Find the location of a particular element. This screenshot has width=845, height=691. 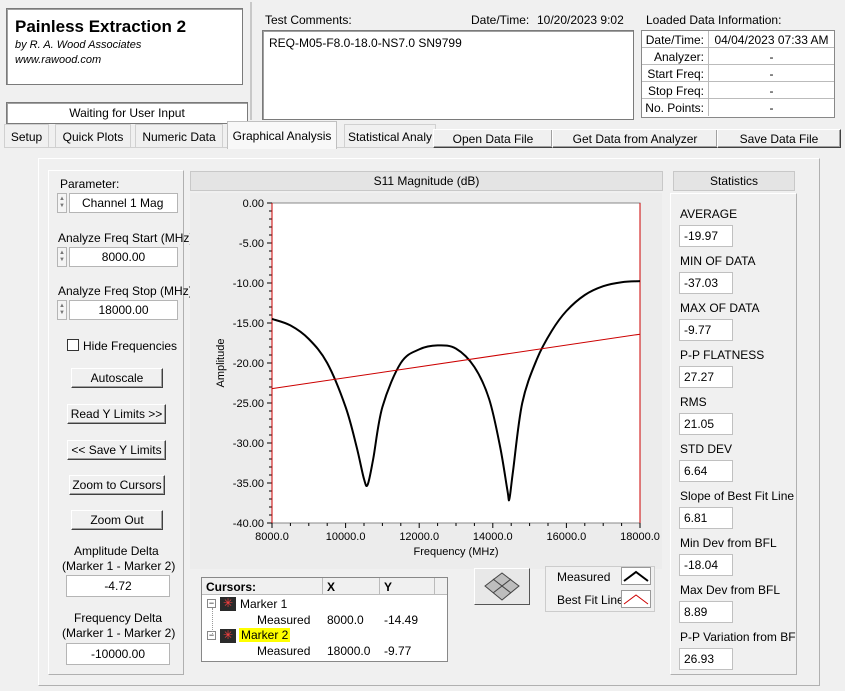

amplitude-delta-value: -4.72 is located at coordinates (118, 586).